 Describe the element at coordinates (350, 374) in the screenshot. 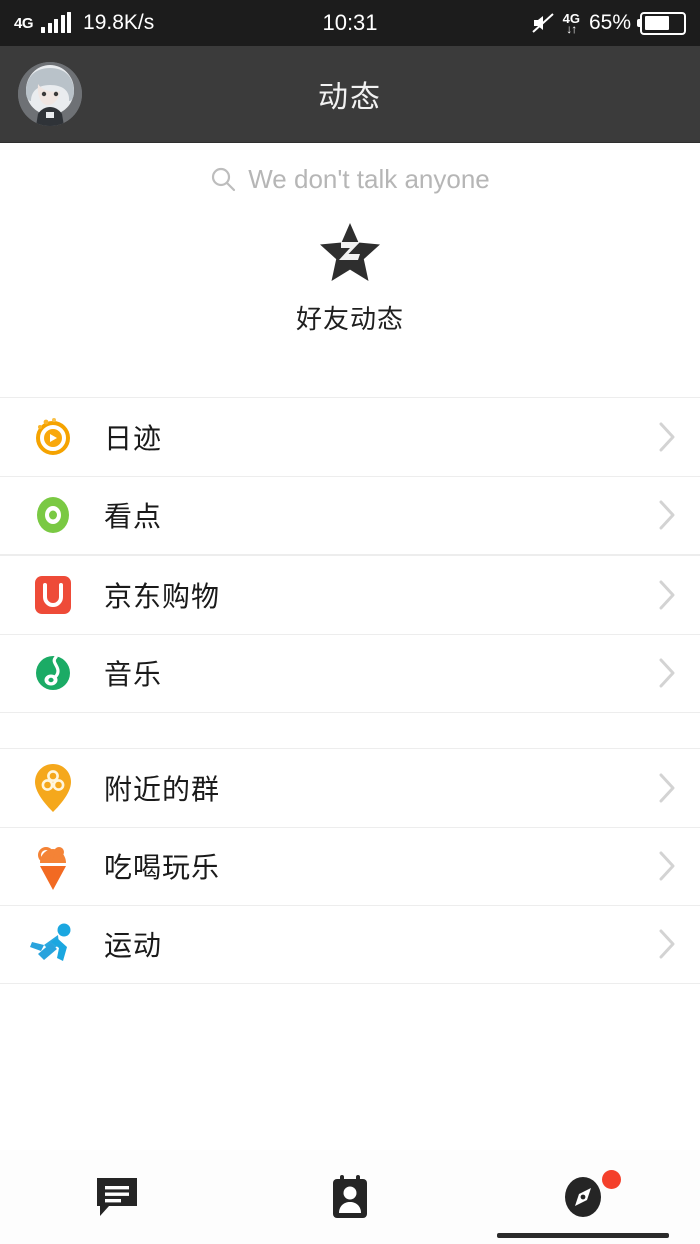

I see `section-spacer-top` at that location.